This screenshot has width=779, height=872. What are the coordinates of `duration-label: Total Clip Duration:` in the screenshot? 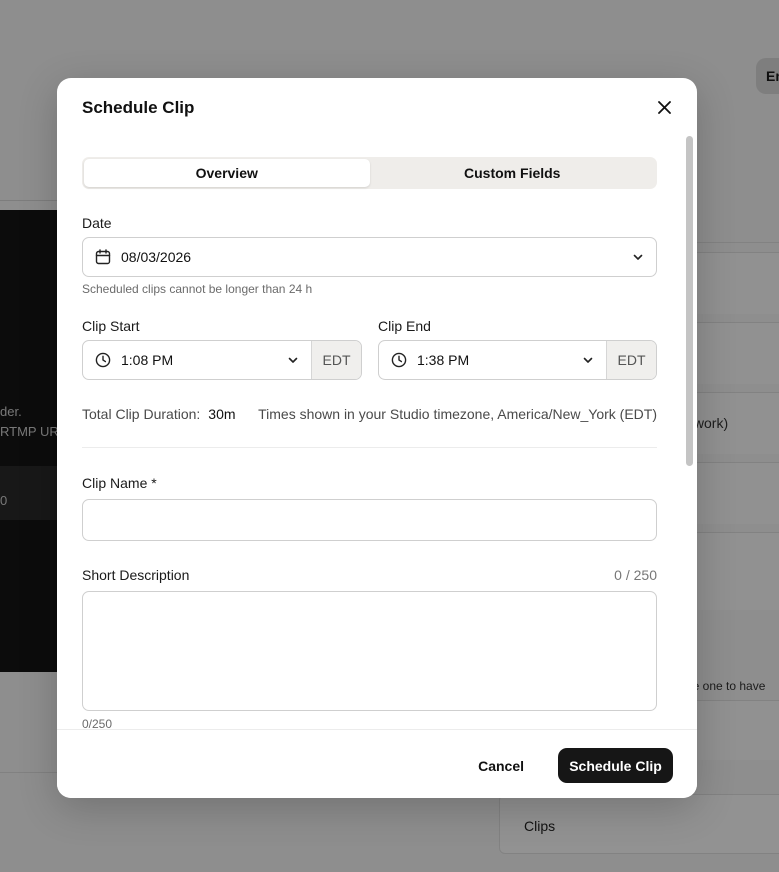 It's located at (141, 414).